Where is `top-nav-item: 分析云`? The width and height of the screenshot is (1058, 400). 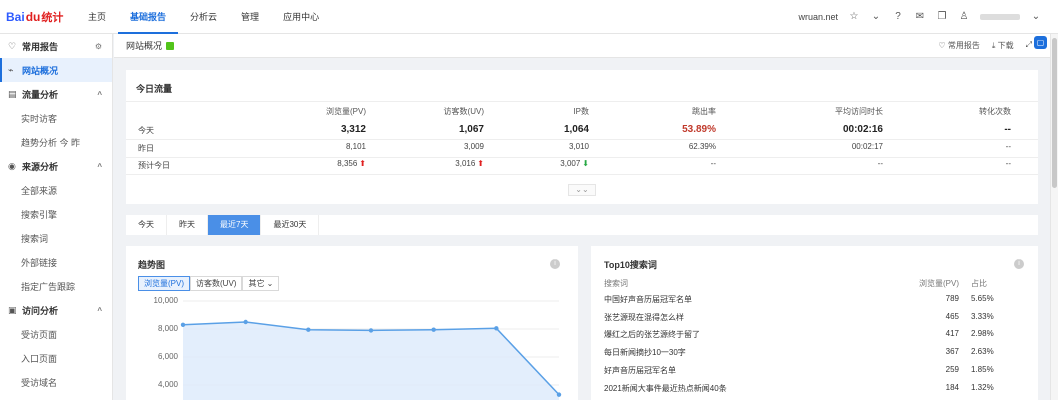 top-nav-item: 分析云 is located at coordinates (203, 17).